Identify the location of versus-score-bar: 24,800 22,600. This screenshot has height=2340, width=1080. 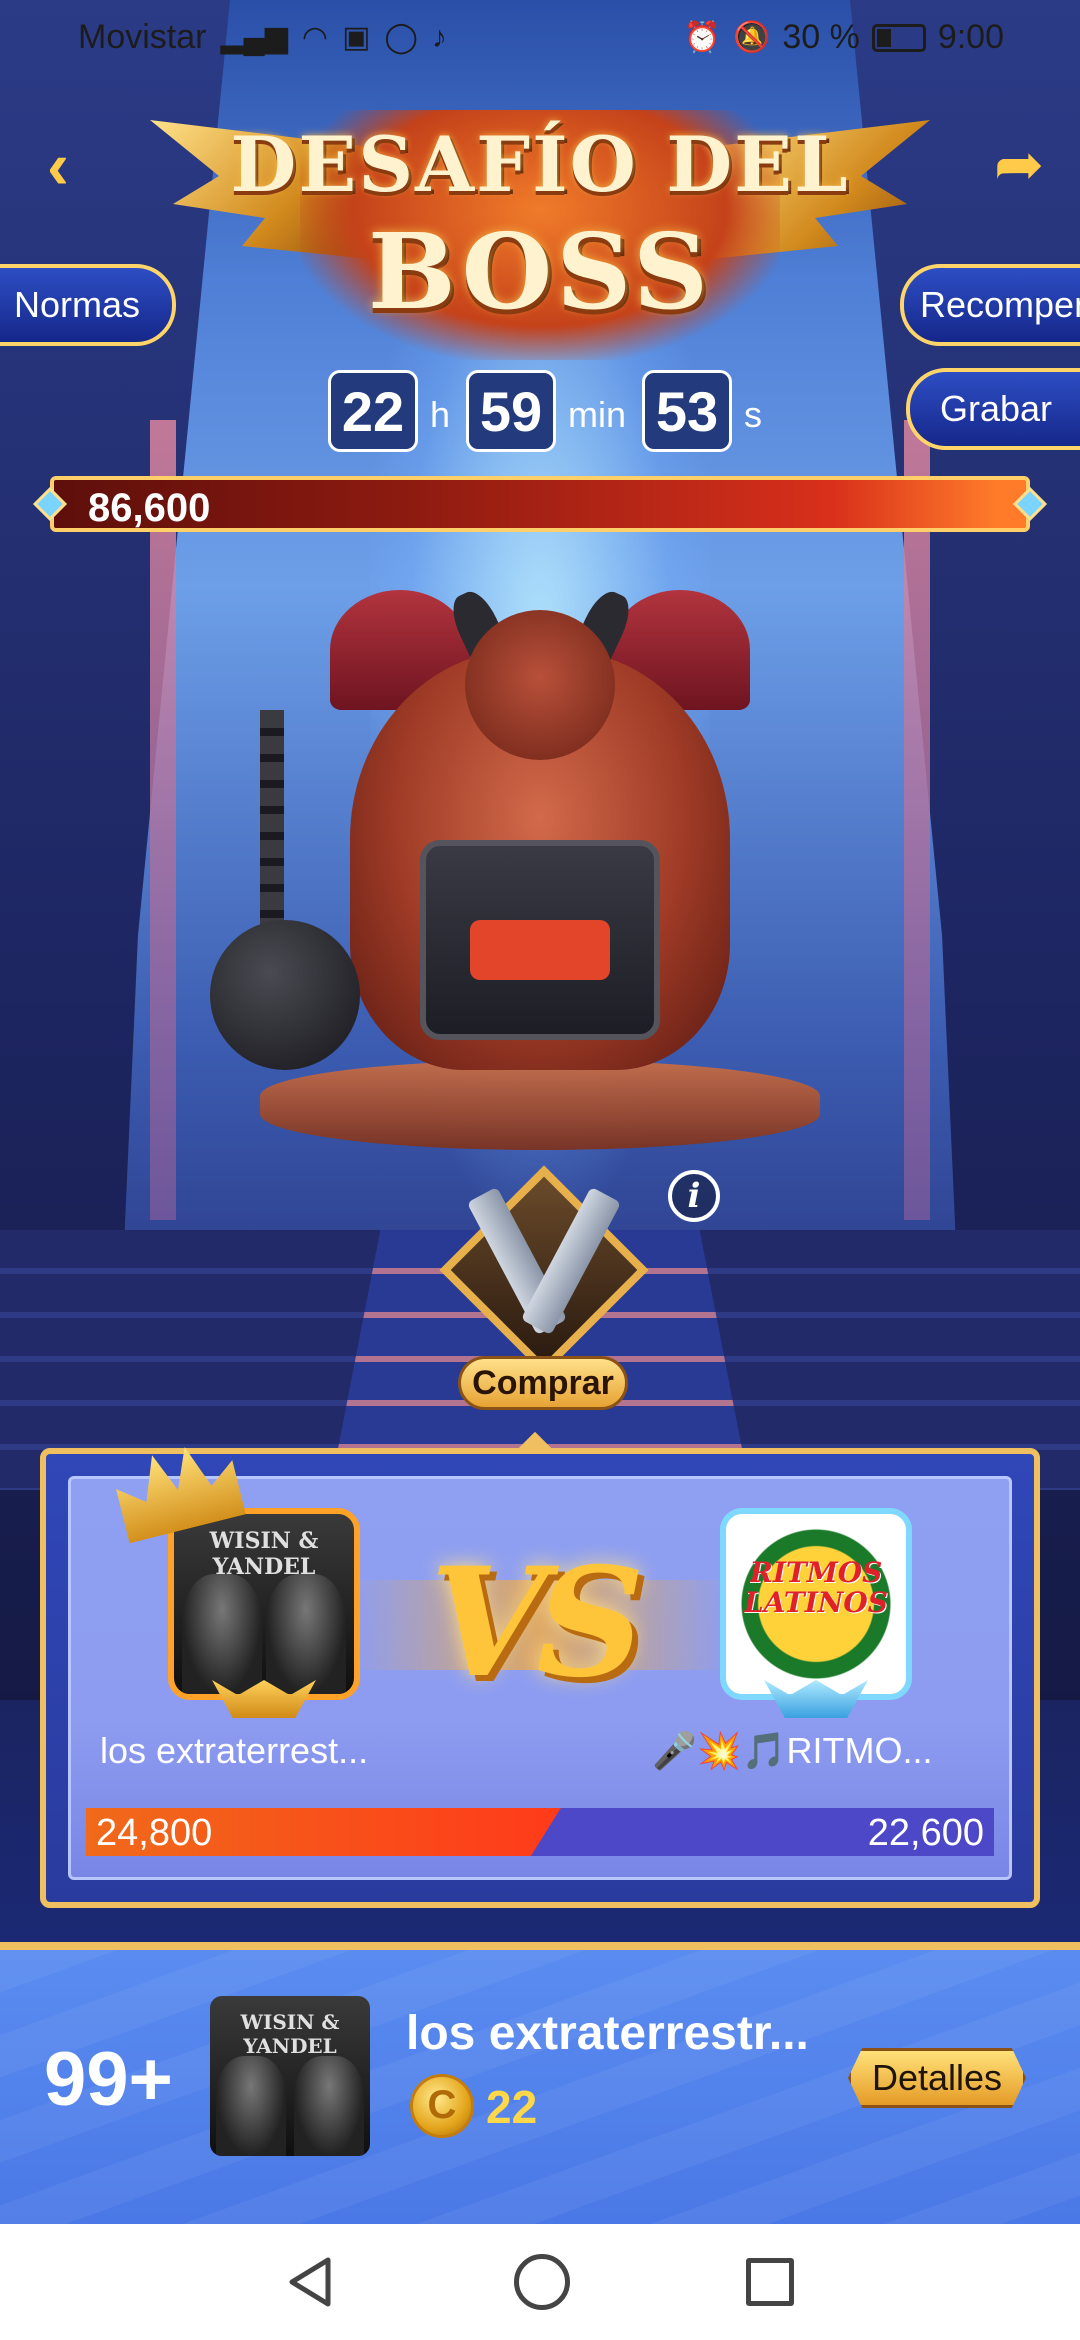
(540, 1832).